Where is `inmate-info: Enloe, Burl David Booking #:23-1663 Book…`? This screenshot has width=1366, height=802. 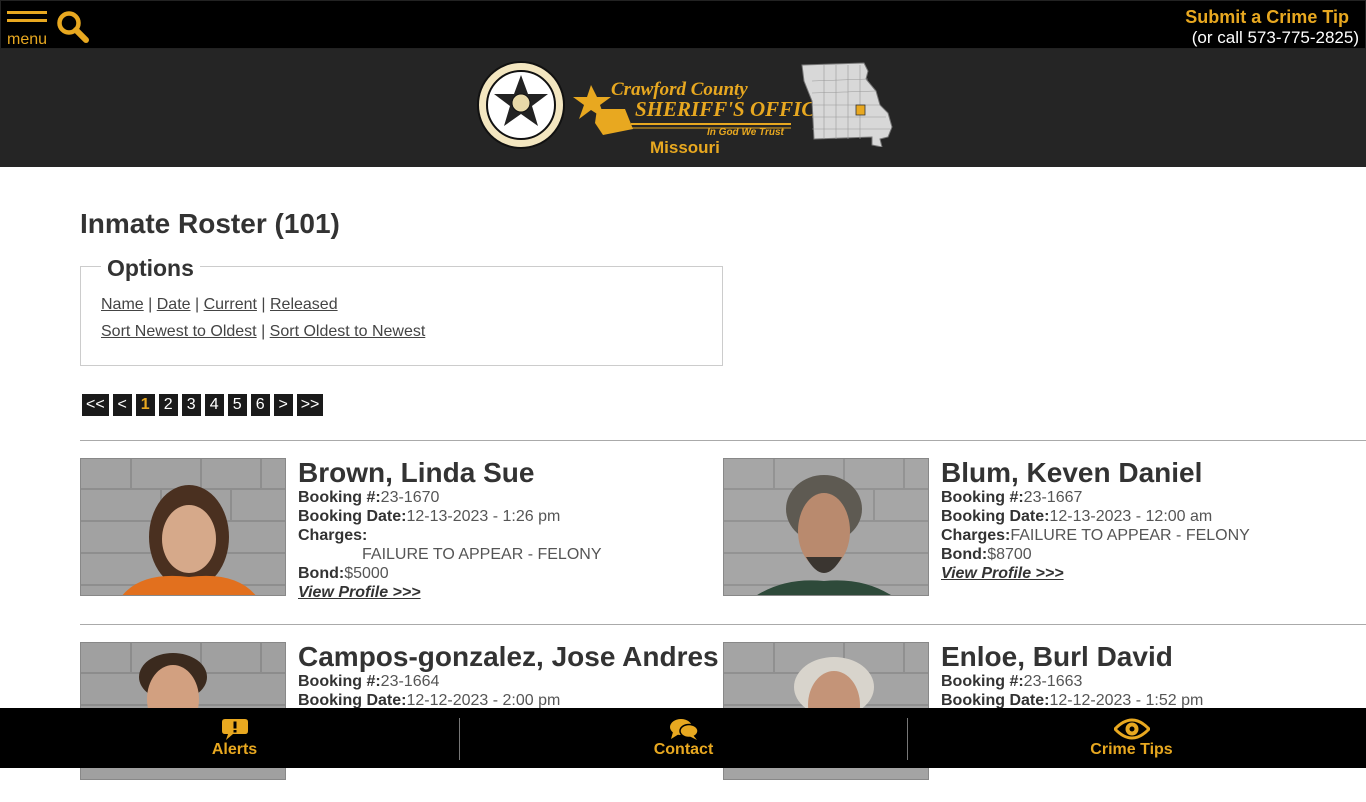
inmate-info: Enloe, Burl David Booking #:23-1663 Book… is located at coordinates (1151, 676).